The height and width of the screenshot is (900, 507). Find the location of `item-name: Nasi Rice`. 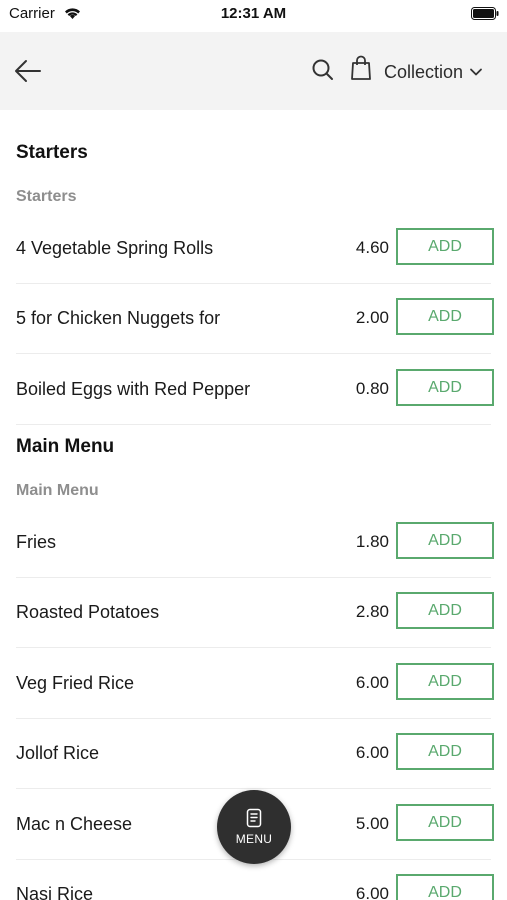

item-name: Nasi Rice is located at coordinates (55, 892).